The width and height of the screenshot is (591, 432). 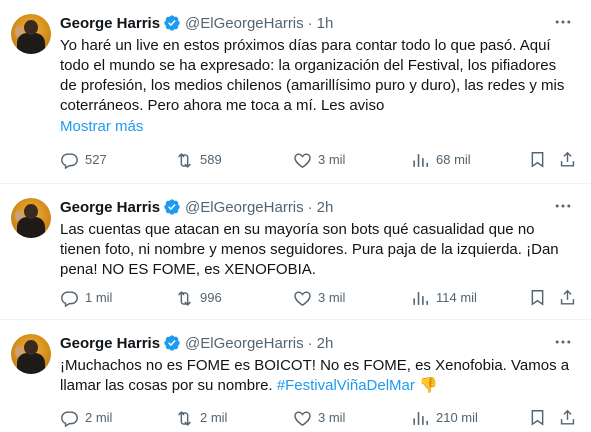 I want to click on reply-button: 1 mil, so click(x=86, y=298).